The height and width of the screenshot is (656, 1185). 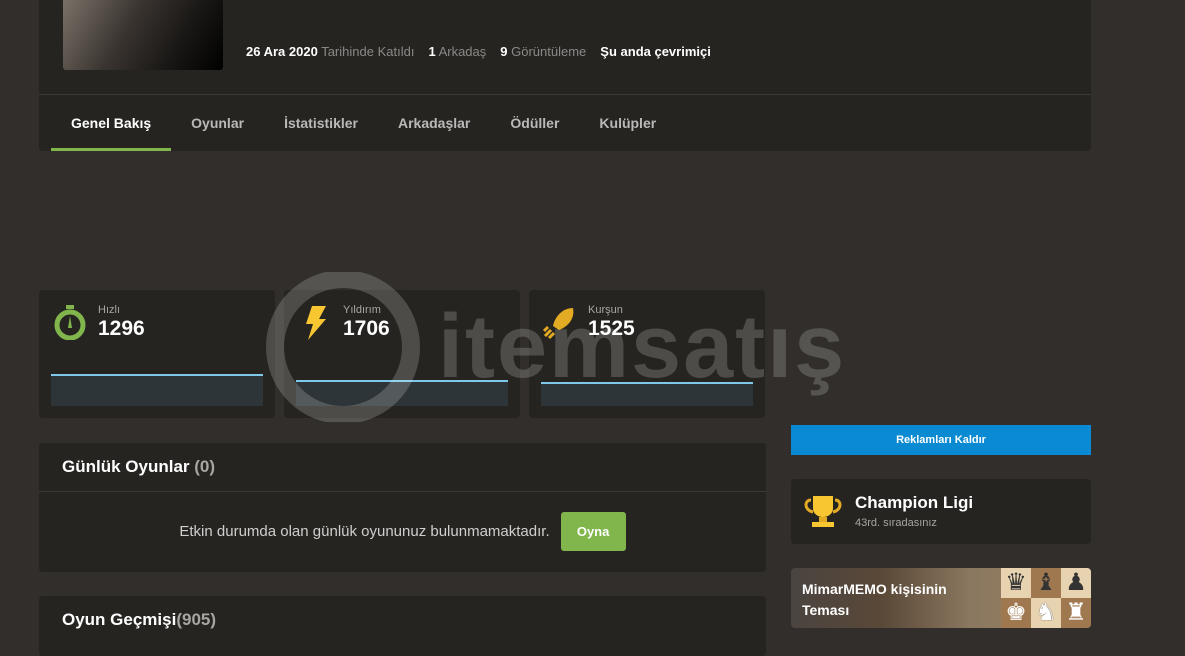 I want to click on rating-value: 1525, so click(x=611, y=328).